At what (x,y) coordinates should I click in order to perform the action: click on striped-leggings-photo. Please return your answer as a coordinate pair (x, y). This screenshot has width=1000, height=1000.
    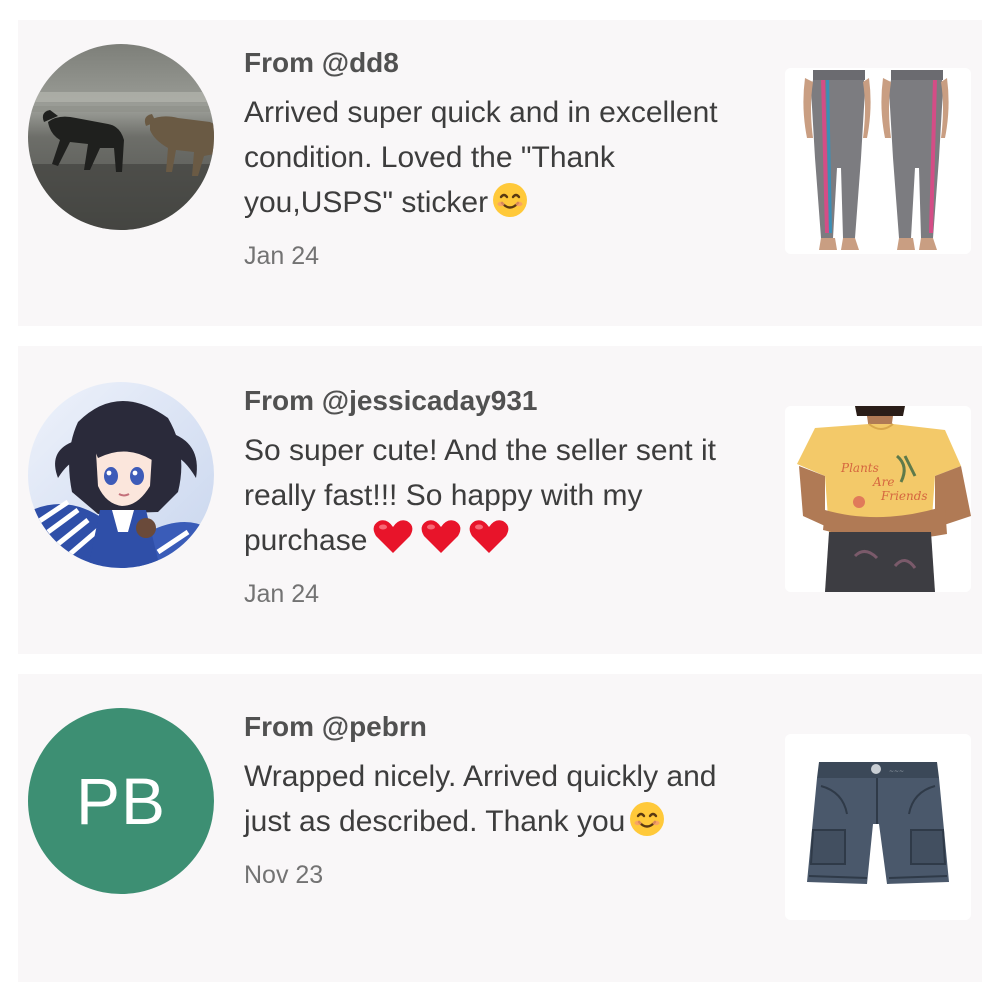
    Looking at the image, I should click on (878, 161).